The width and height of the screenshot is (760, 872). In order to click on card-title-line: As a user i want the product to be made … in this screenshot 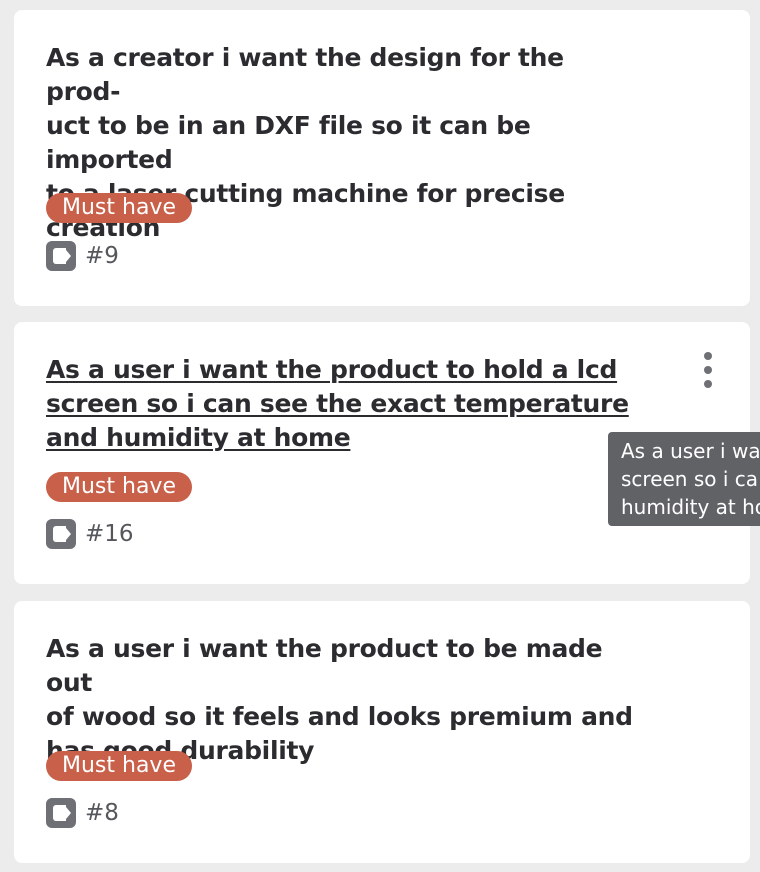, I will do `click(324, 665)`.